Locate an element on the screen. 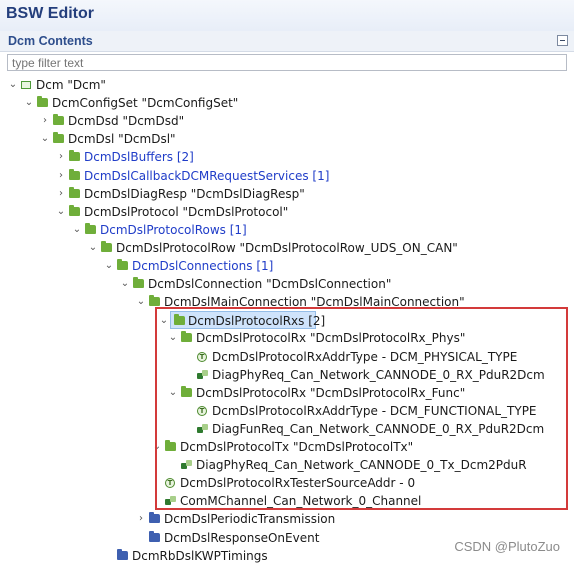  tree-item-label: DcmDslConnection "DcmDslConnection" is located at coordinates (270, 284).